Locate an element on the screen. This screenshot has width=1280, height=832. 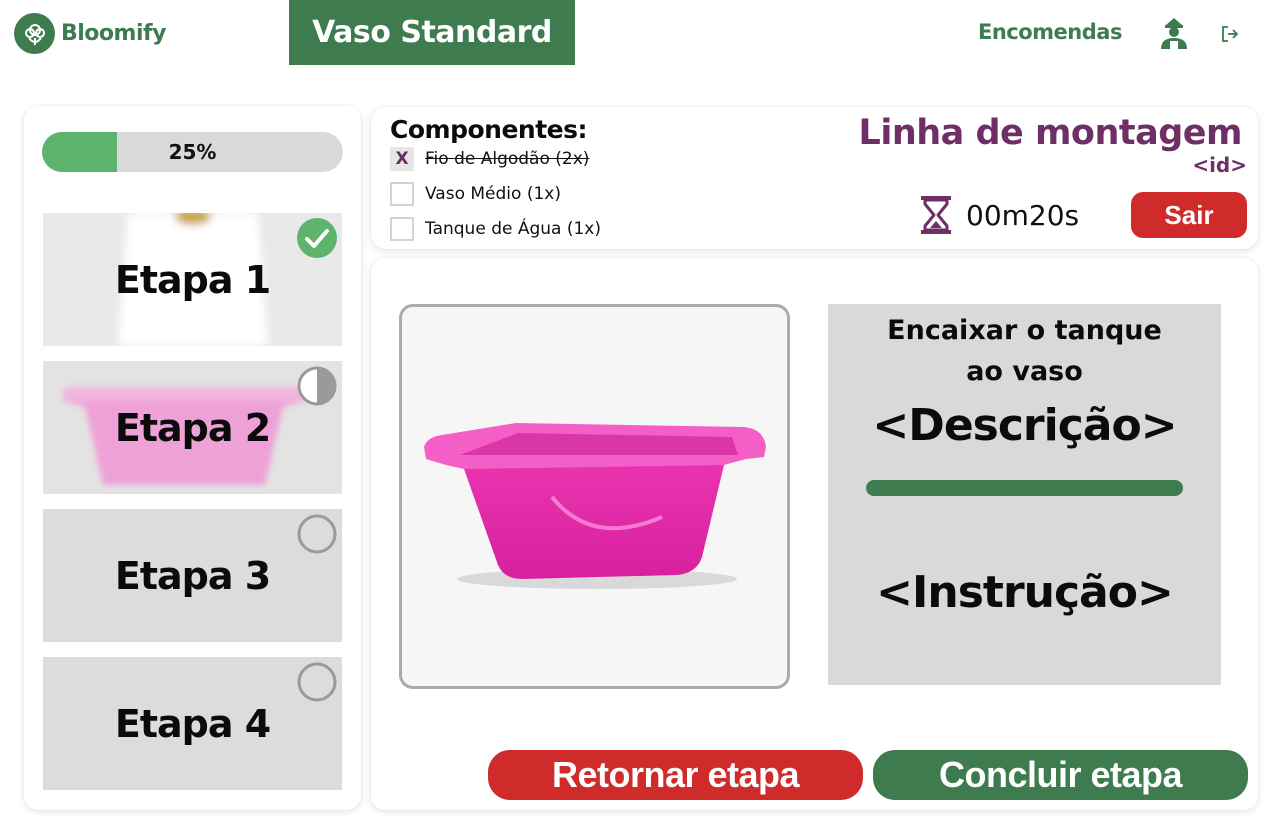
step-instruction-title: Encaixar o tanque ao vaso is located at coordinates (1024, 351).